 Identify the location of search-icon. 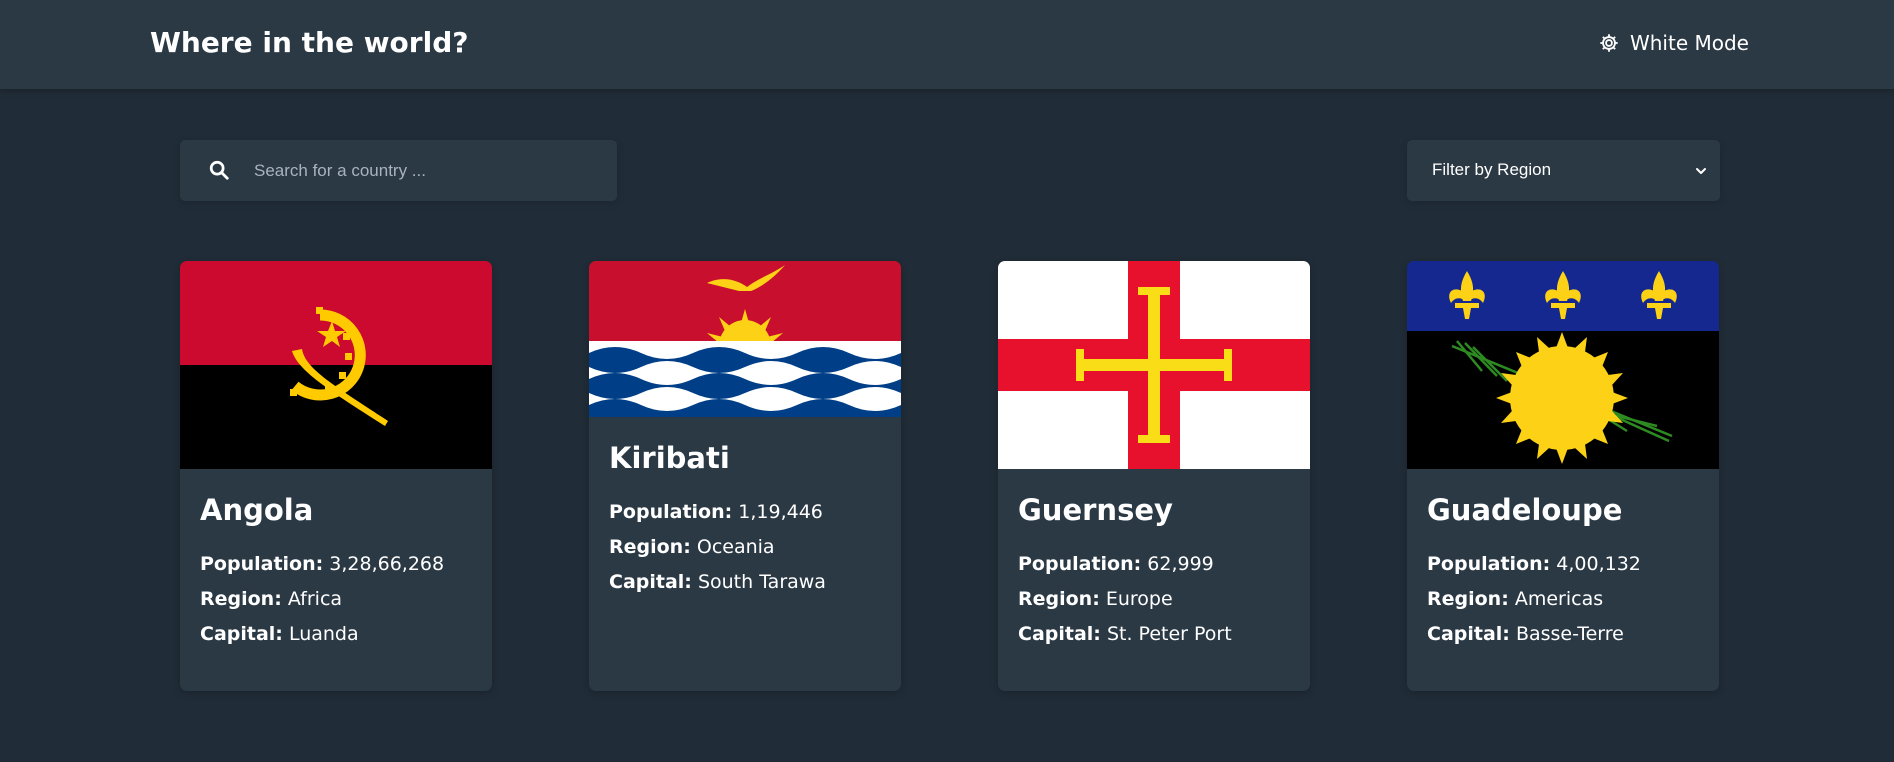
(219, 170).